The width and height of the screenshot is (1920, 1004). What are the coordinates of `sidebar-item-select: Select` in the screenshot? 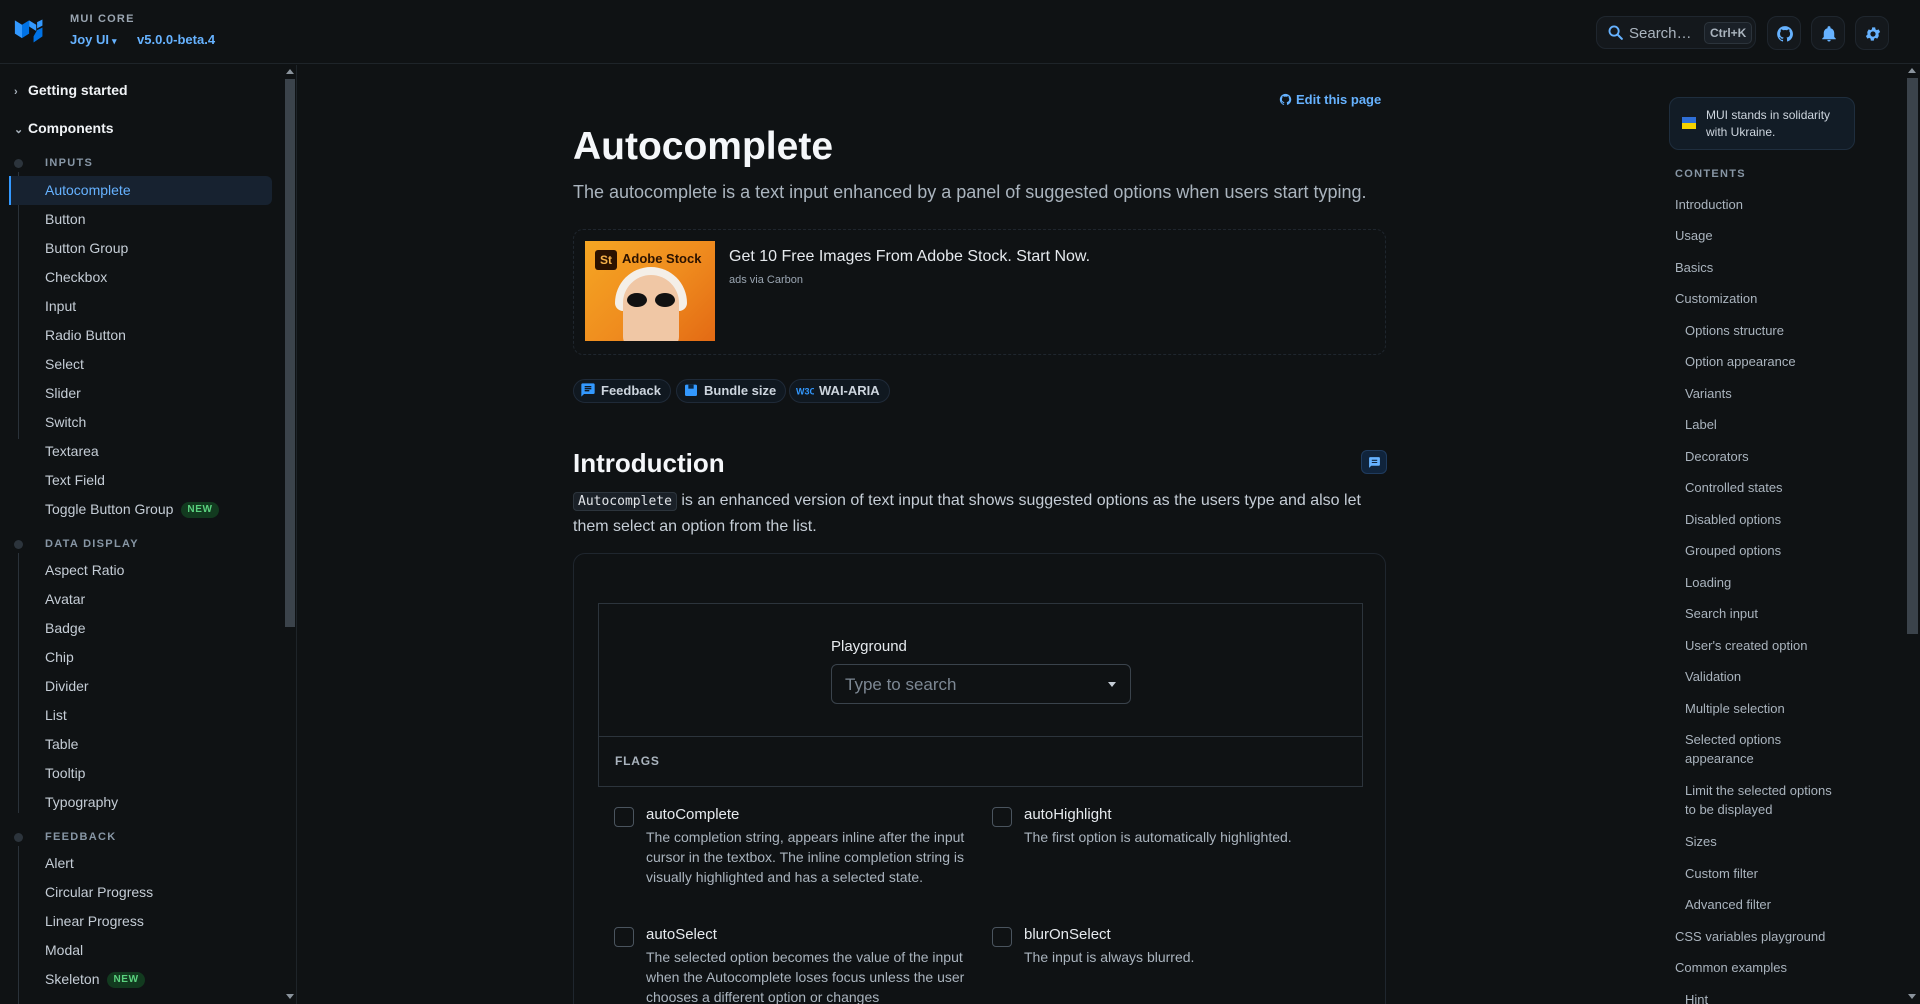 It's located at (140, 364).